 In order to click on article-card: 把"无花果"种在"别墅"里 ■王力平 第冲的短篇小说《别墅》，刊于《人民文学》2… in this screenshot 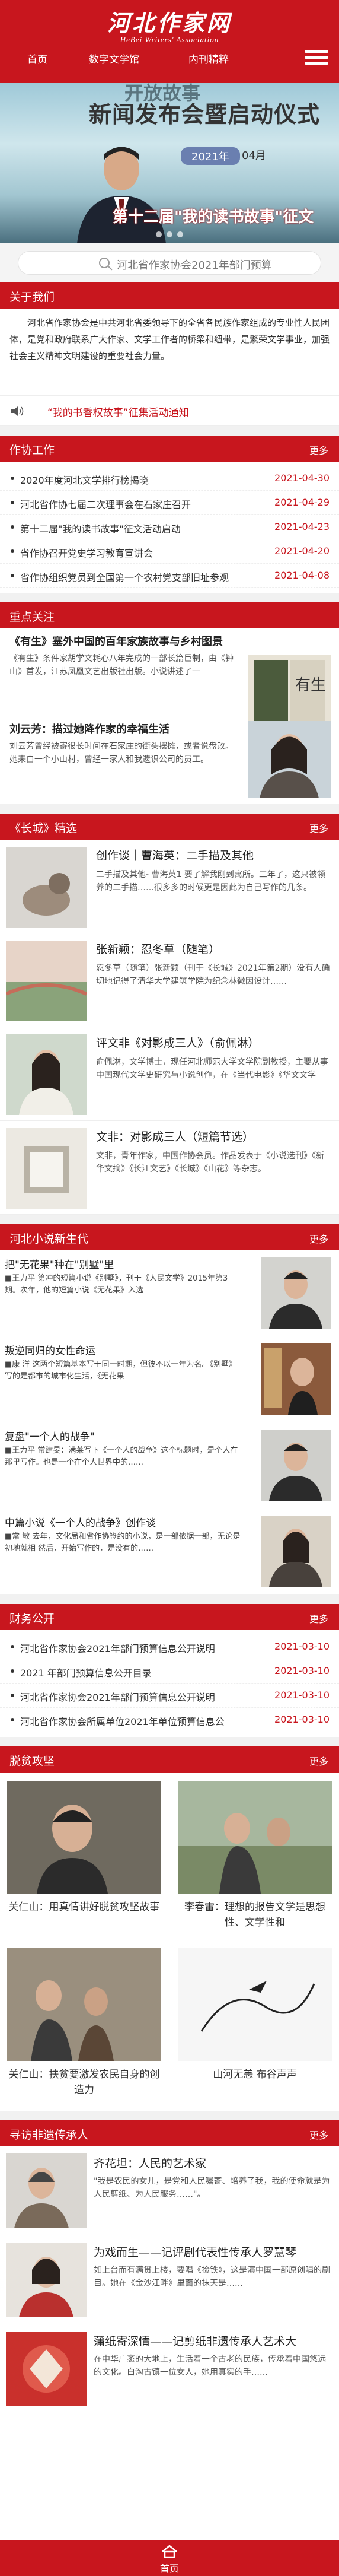, I will do `click(170, 1293)`.